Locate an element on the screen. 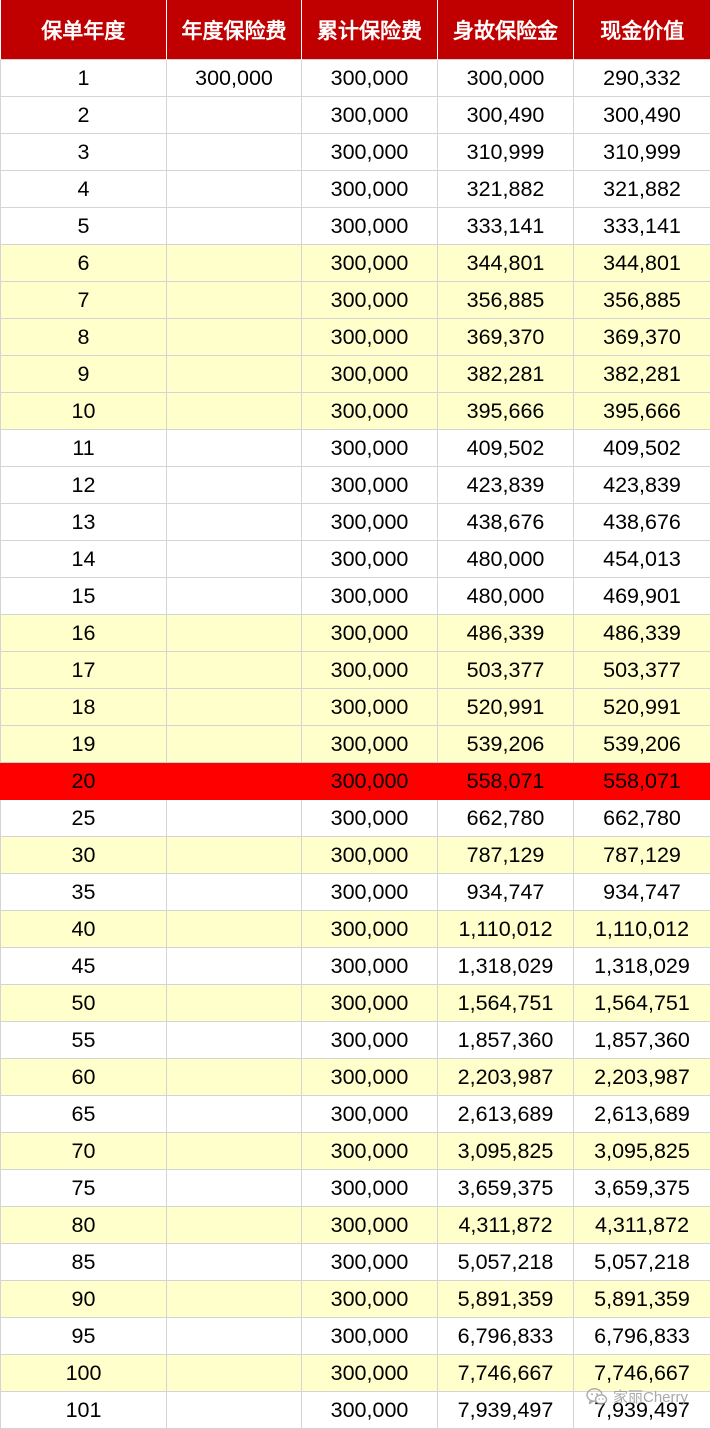 The image size is (710, 1429). table-row: 17 300,000 503,377 503,377 is located at coordinates (355, 670).